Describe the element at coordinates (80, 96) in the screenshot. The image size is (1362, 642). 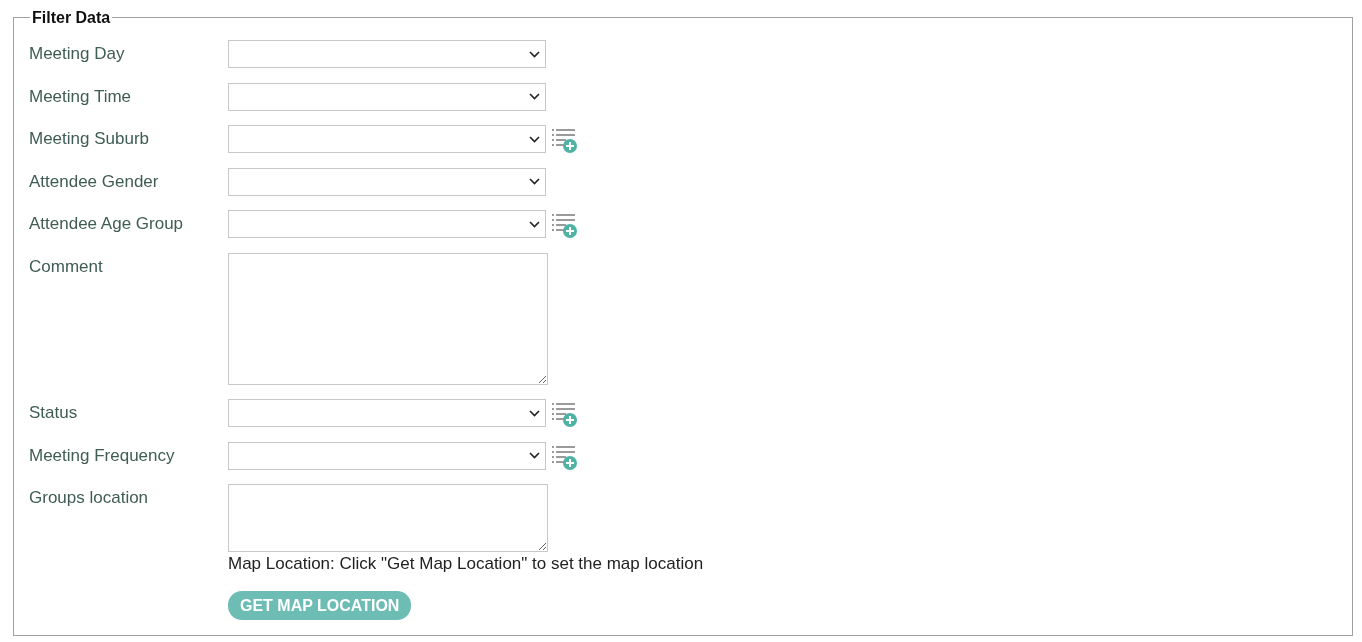
I see `field-label: Meeting Time` at that location.